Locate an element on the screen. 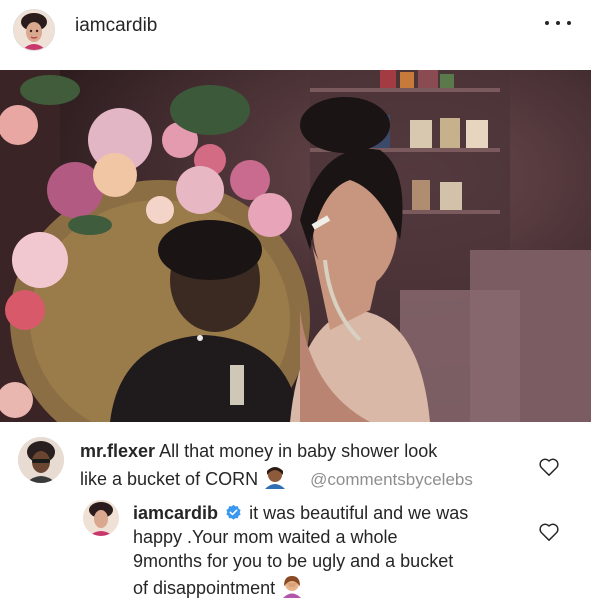  commenter-avatar is located at coordinates (41, 460).